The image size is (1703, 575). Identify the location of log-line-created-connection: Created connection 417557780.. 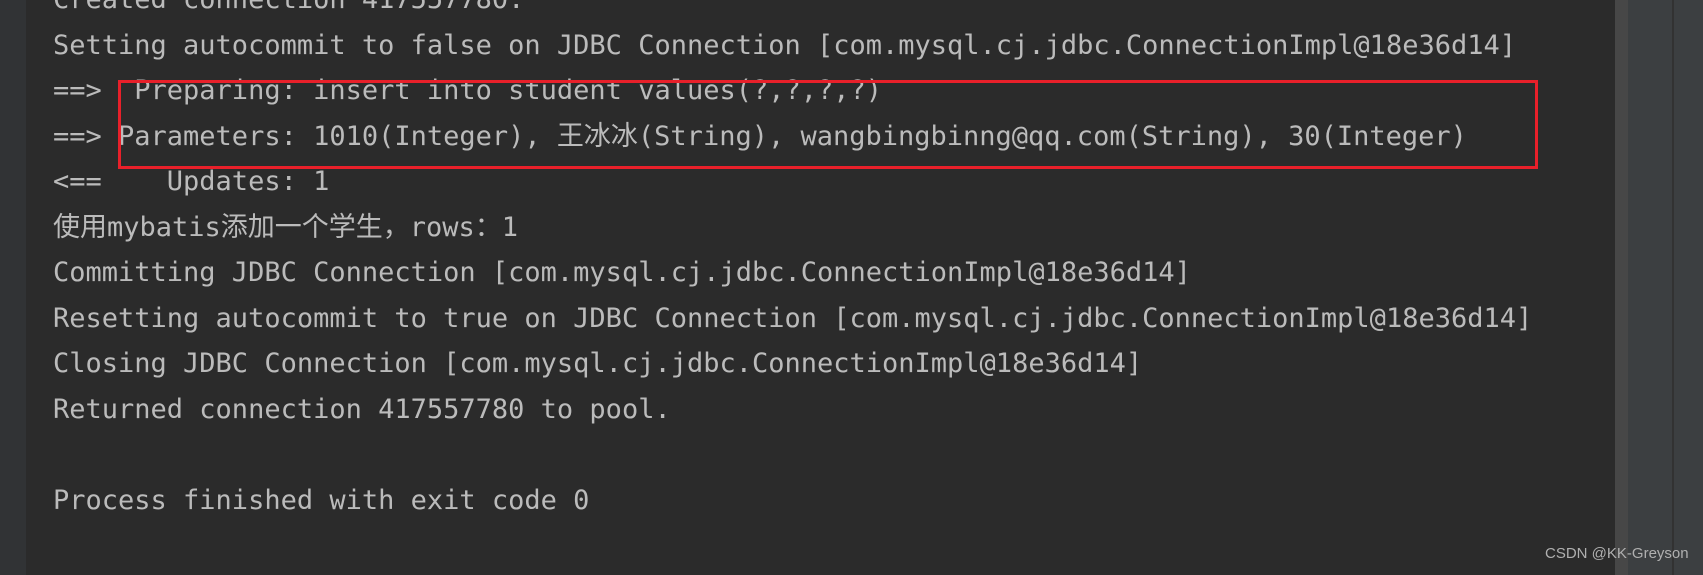
(792, 11).